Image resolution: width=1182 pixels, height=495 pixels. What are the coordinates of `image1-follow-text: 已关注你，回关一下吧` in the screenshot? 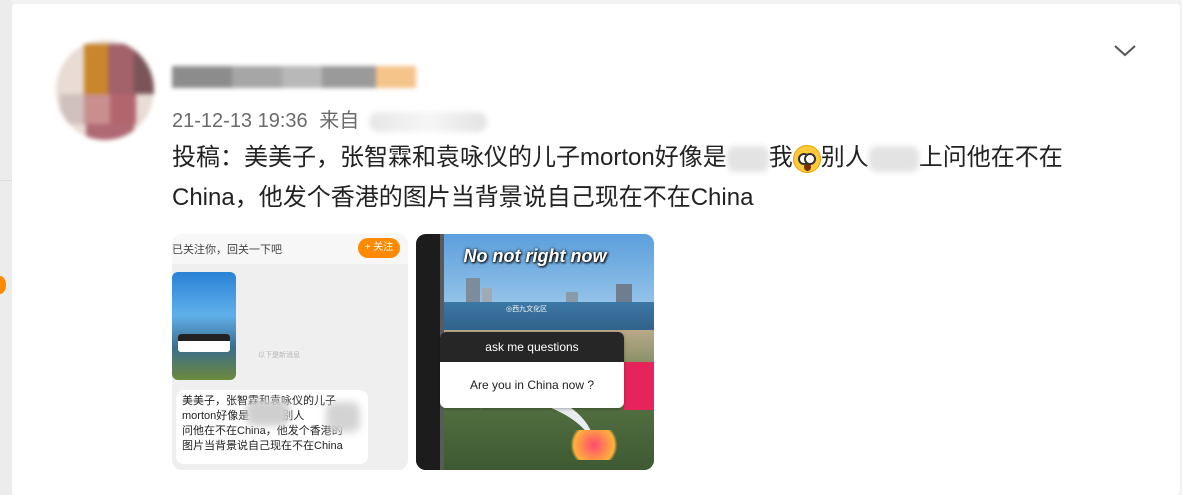 It's located at (227, 250).